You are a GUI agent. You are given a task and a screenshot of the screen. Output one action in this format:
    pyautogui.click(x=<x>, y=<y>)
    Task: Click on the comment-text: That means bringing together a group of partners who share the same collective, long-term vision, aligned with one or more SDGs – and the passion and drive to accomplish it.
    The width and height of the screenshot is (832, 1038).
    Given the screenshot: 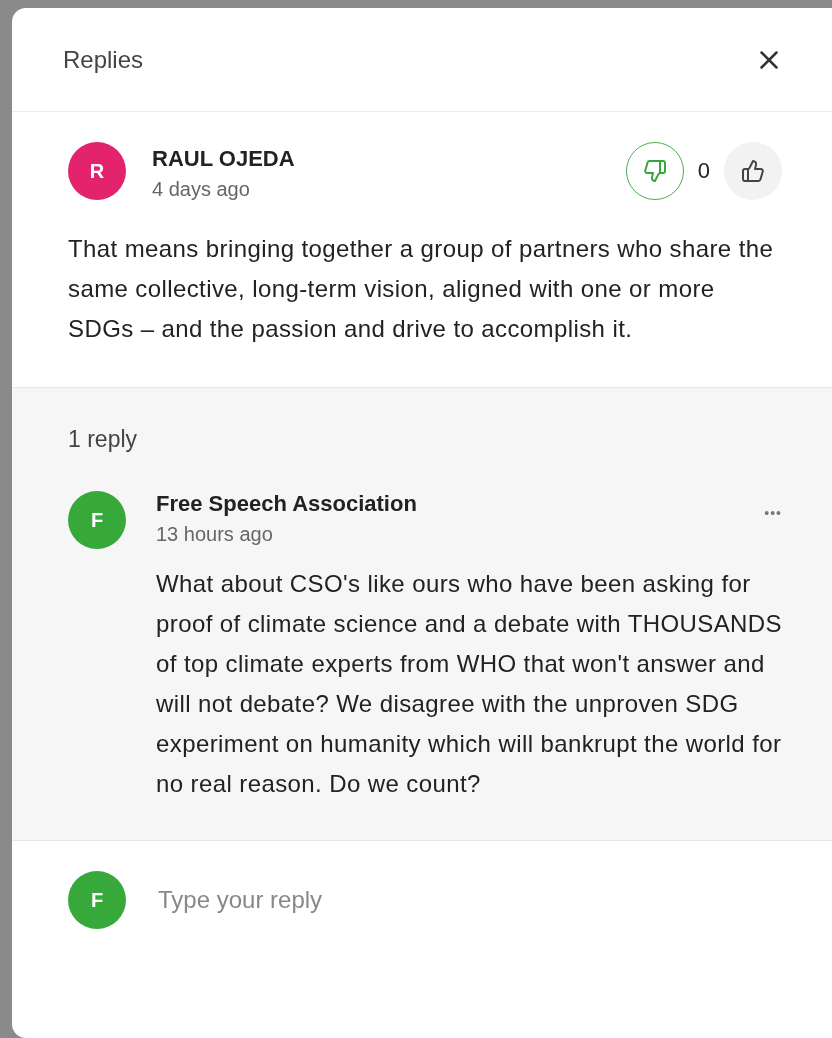 What is the action you would take?
    pyautogui.click(x=421, y=289)
    